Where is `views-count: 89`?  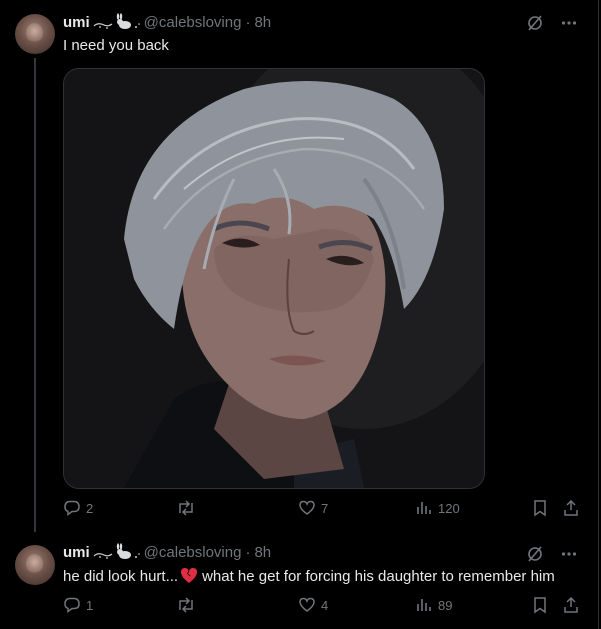
views-count: 89 is located at coordinates (445, 605).